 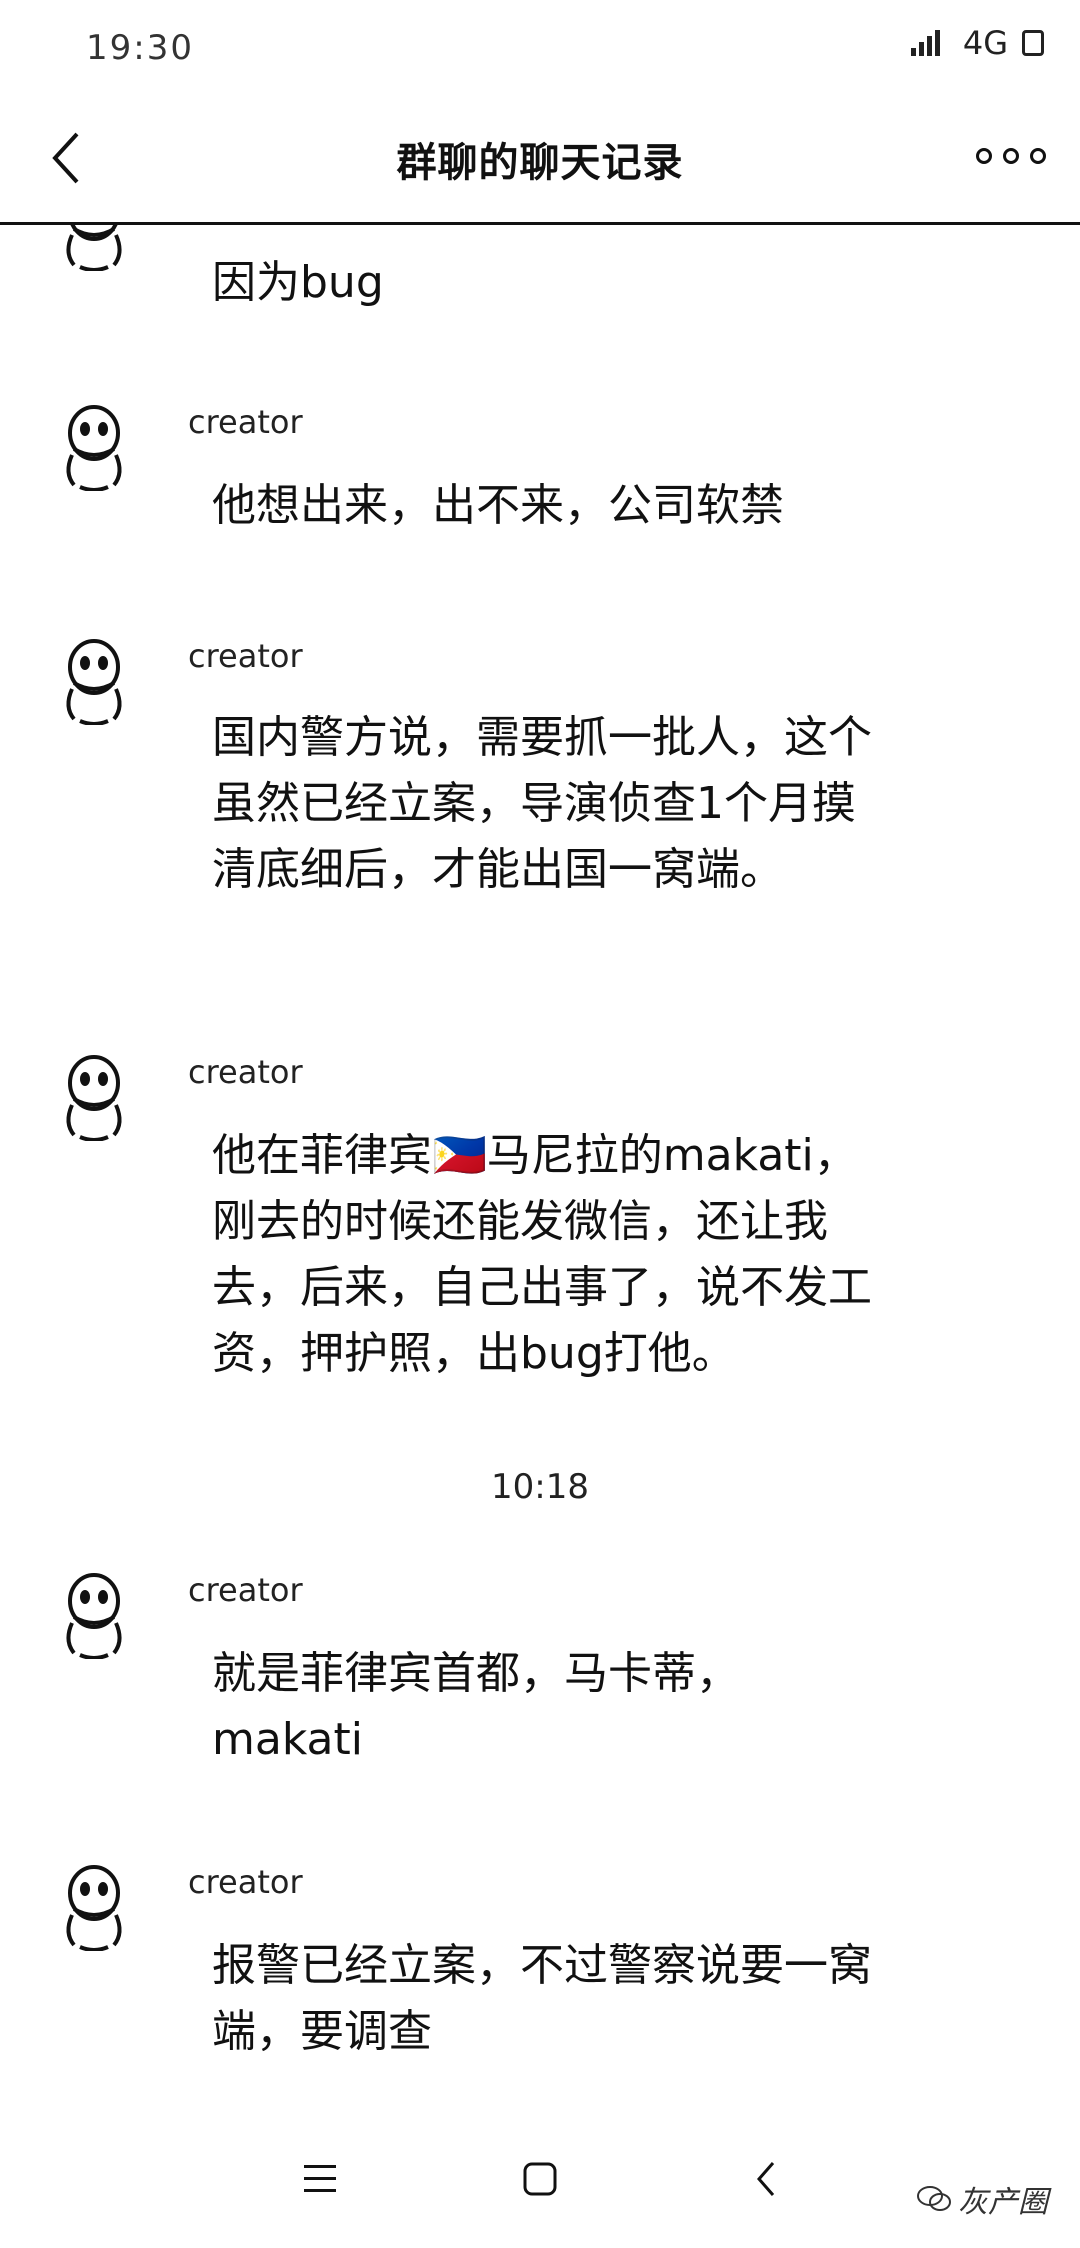 I want to click on network-type: 4G, so click(x=985, y=43).